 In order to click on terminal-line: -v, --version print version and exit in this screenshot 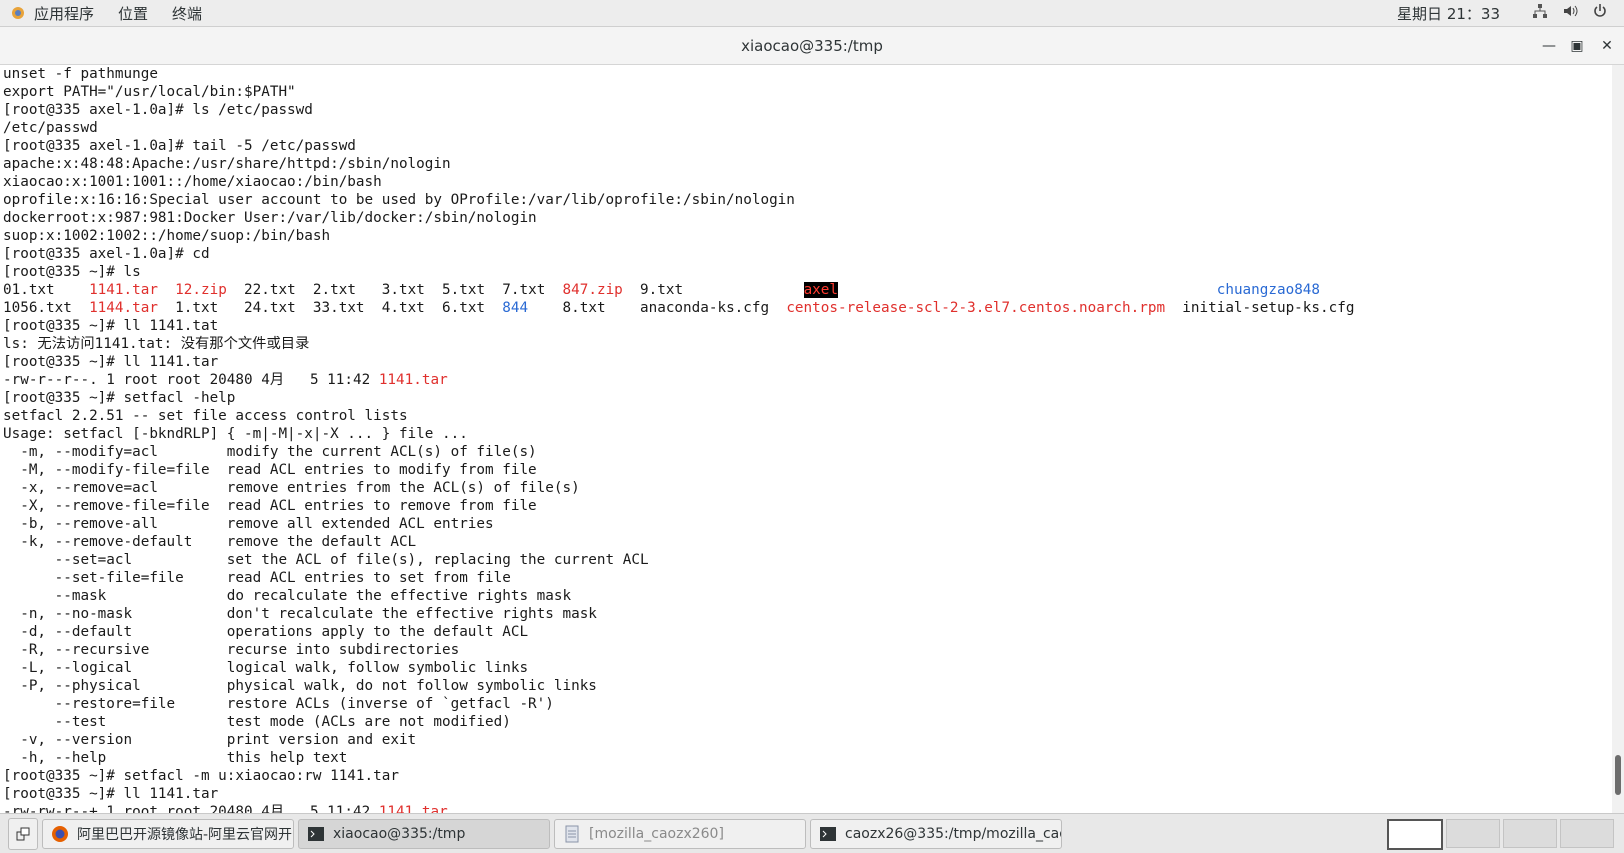, I will do `click(808, 740)`.